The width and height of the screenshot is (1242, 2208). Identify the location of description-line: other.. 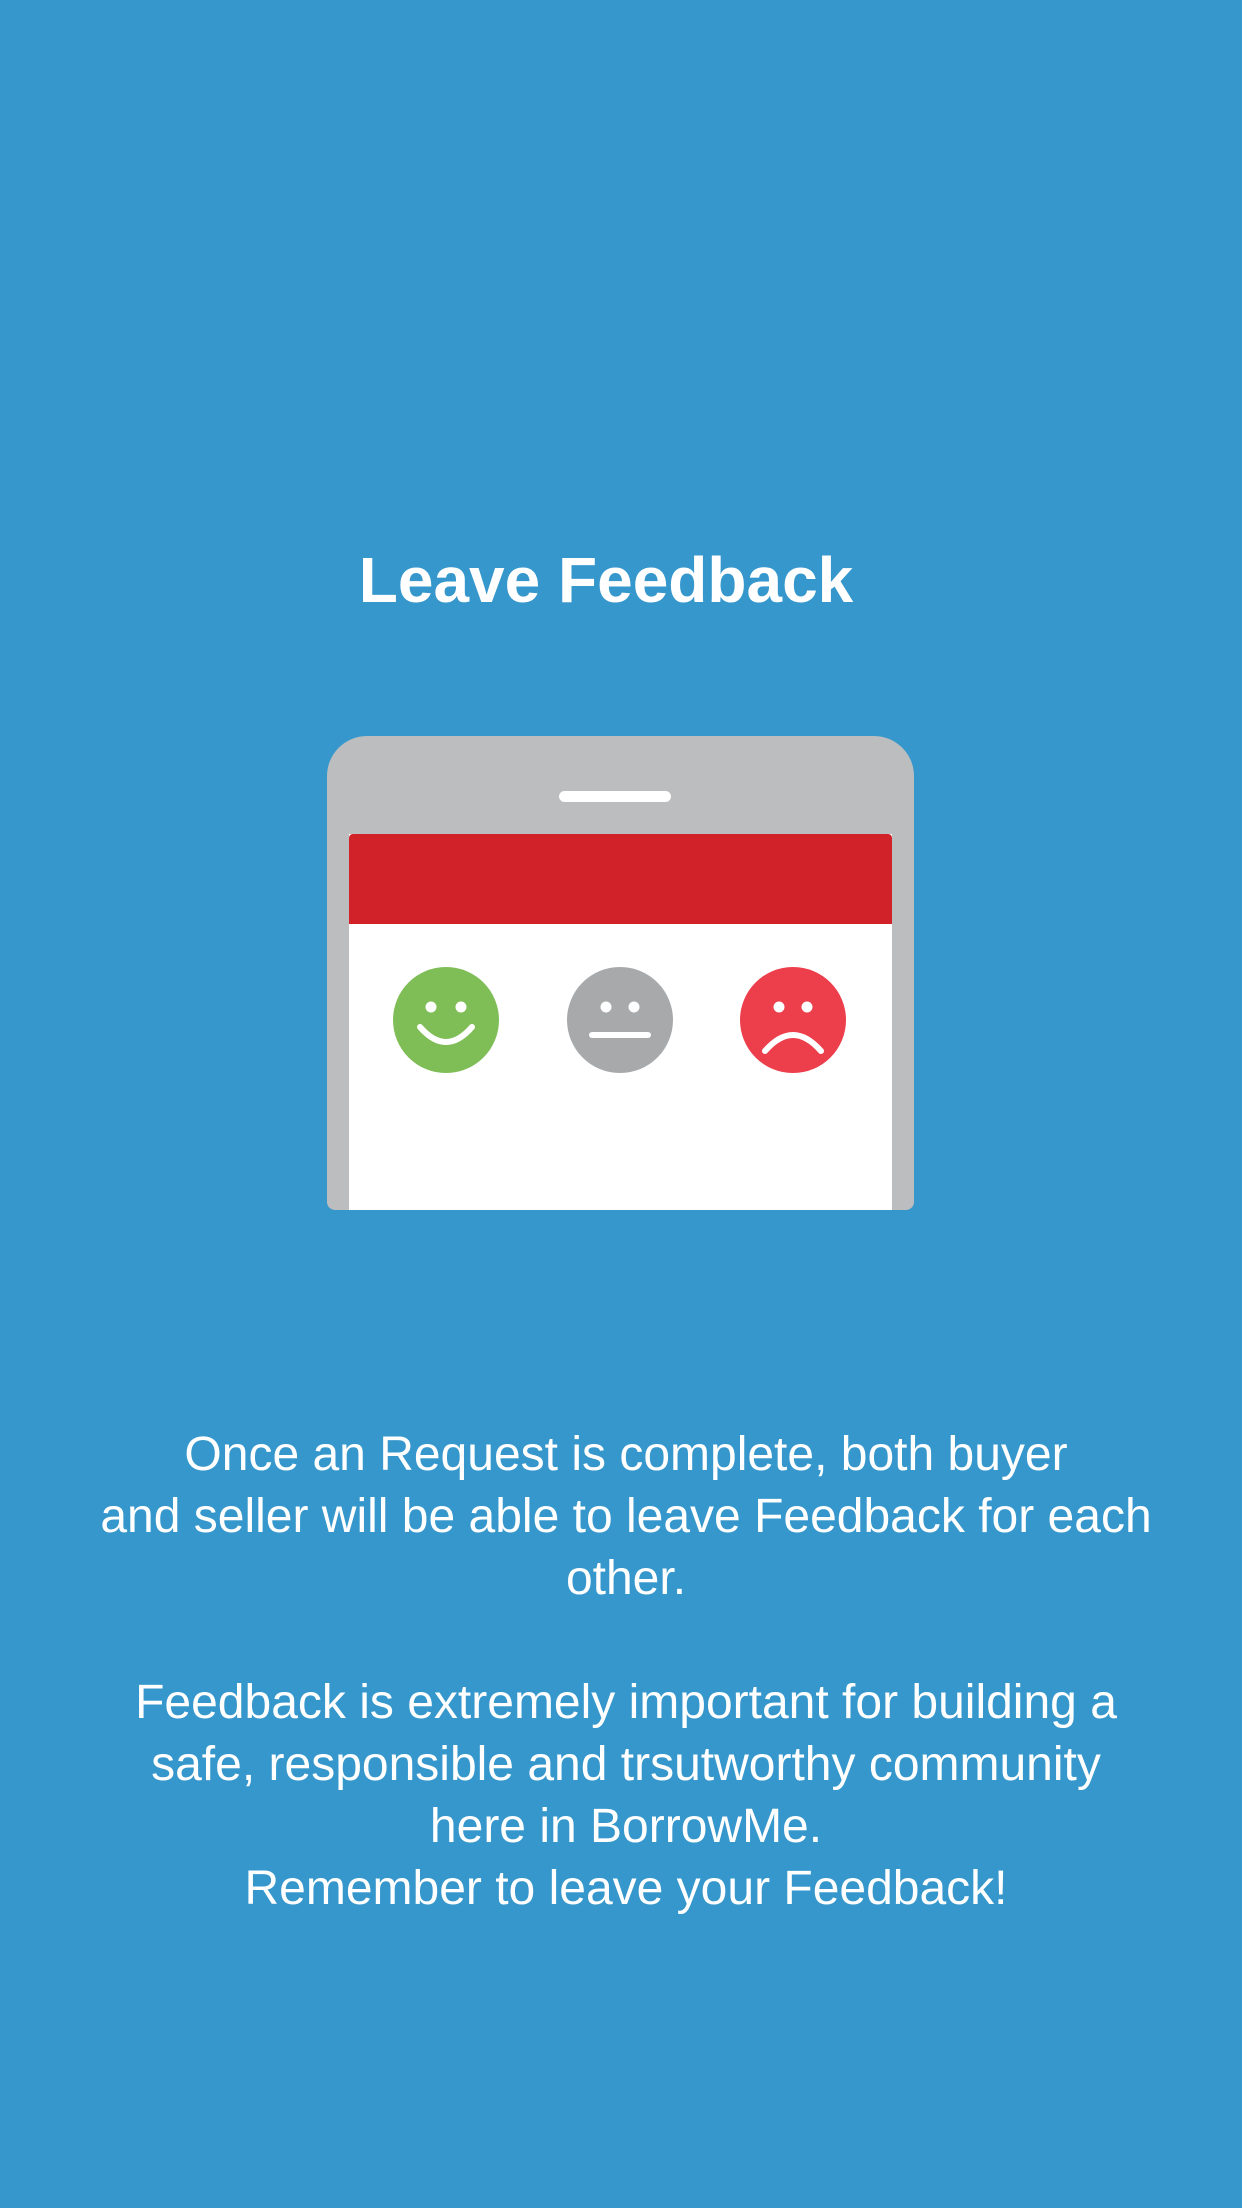
(626, 1578).